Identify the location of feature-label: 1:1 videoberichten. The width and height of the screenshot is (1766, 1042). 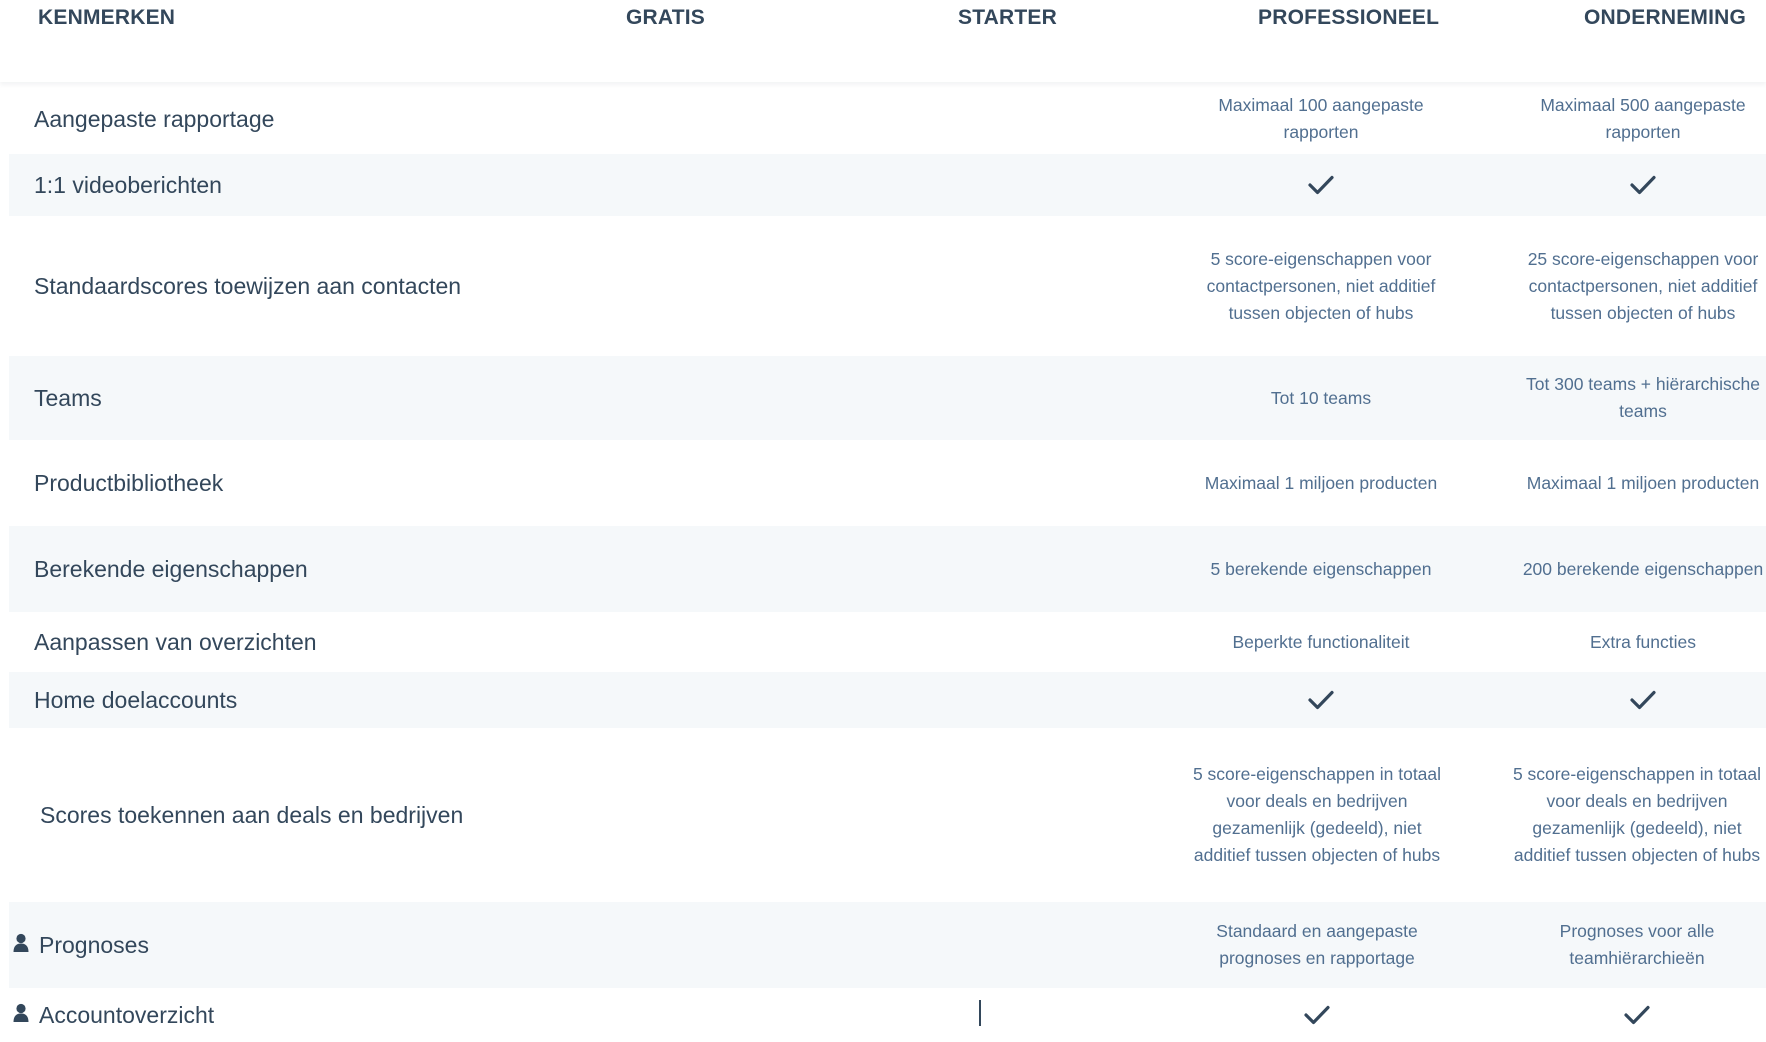
(128, 184).